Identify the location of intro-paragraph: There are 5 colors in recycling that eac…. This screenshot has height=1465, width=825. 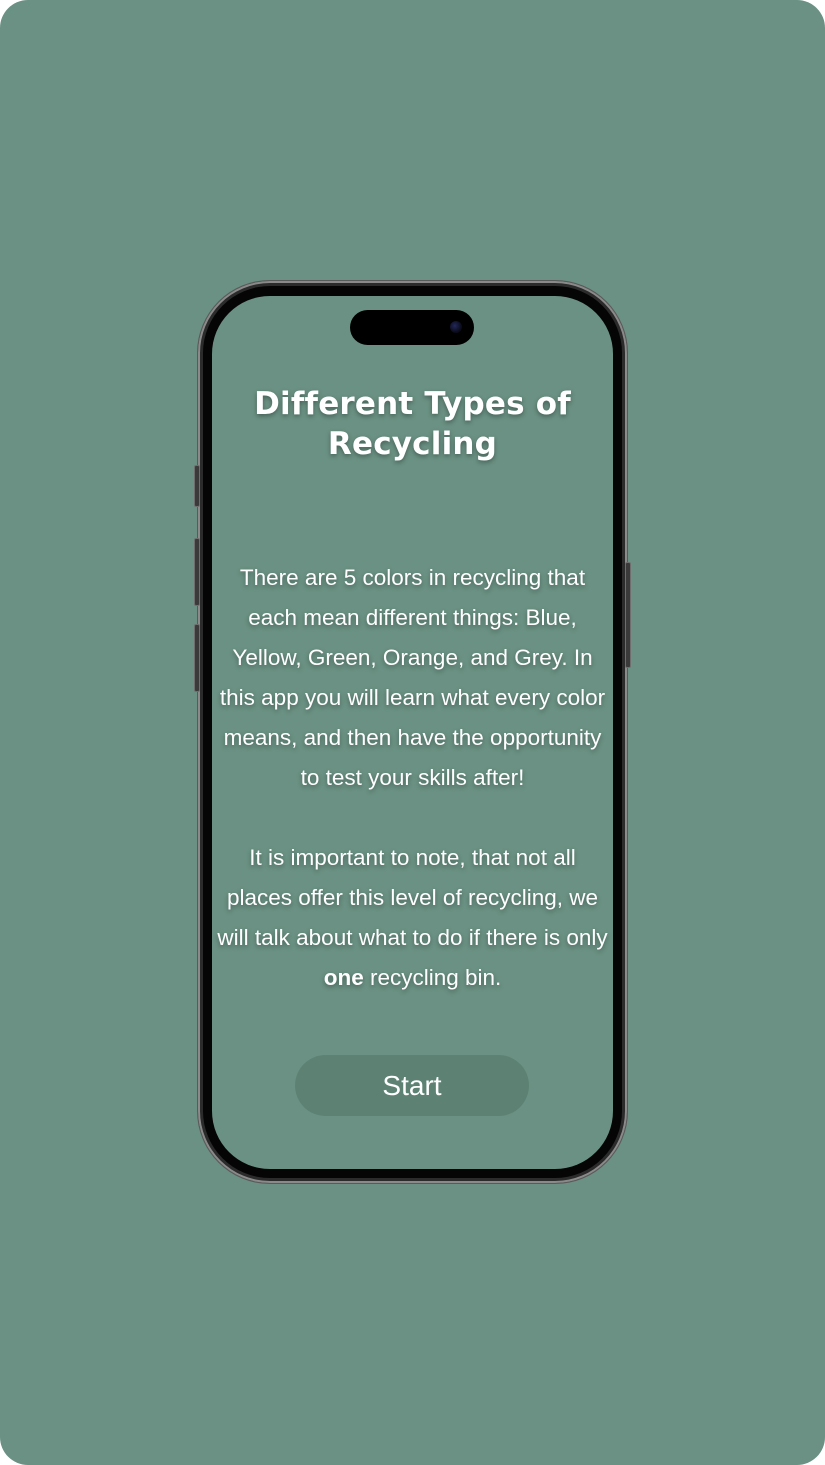
(412, 677).